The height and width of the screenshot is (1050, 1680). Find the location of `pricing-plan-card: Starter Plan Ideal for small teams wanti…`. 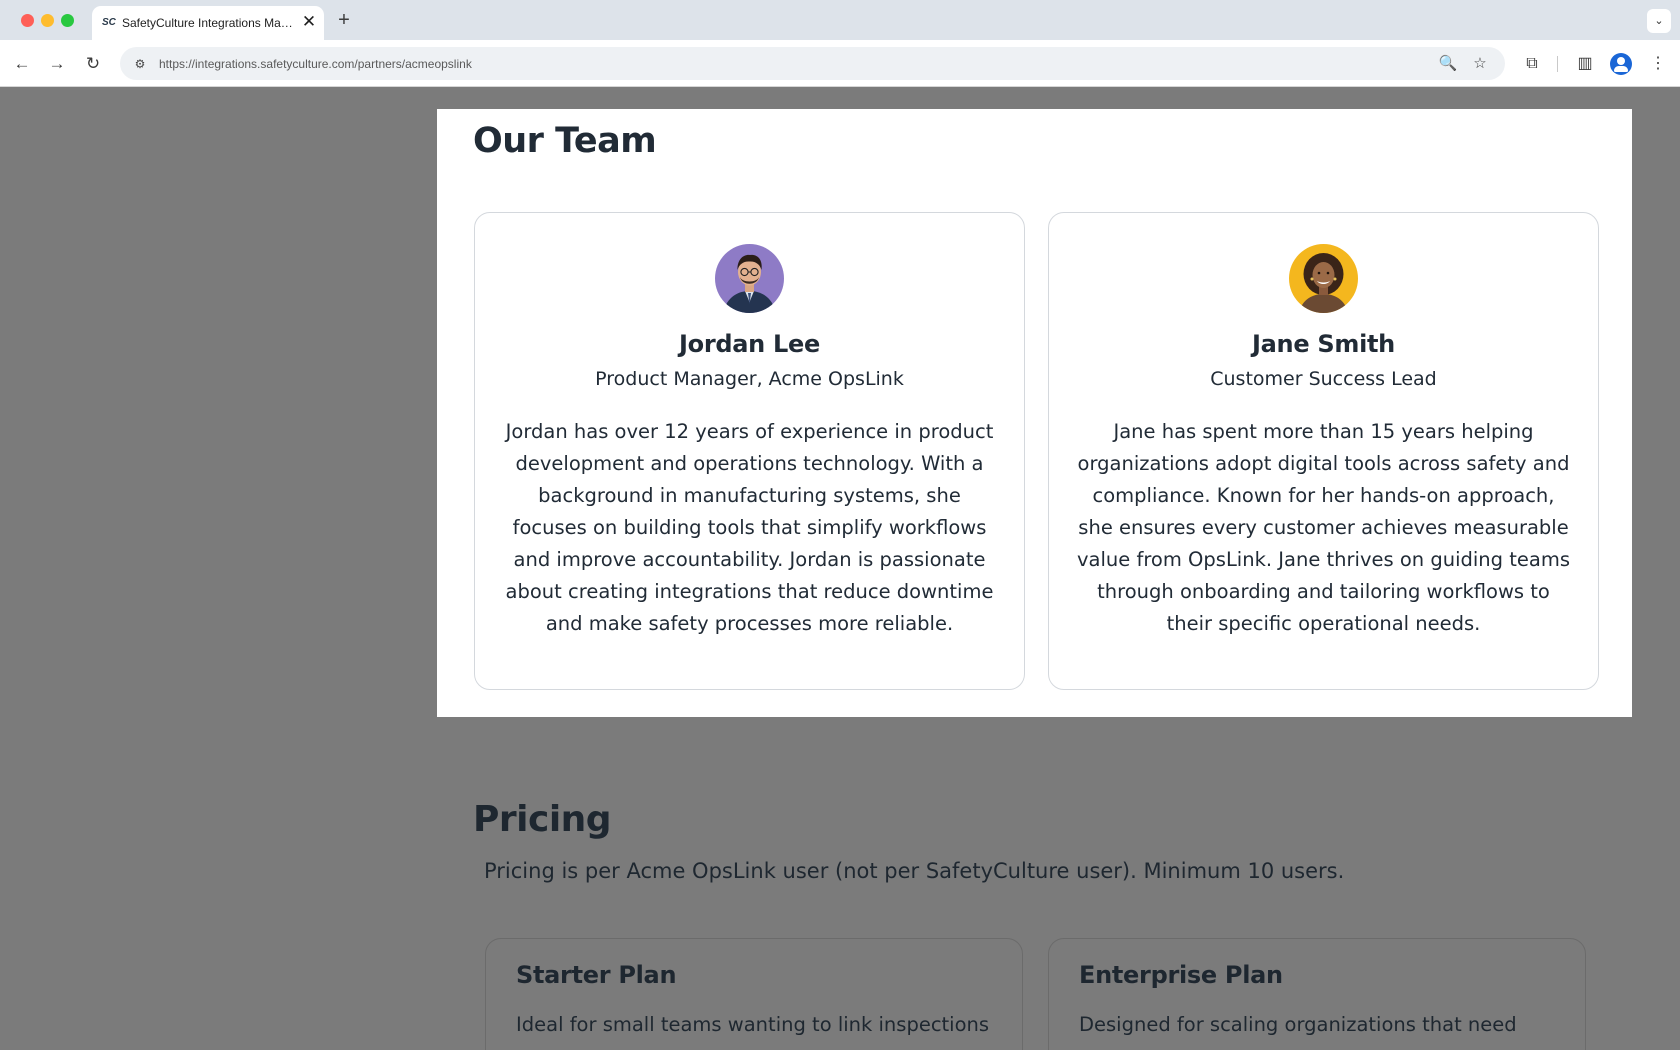

pricing-plan-card: Starter Plan Ideal for small teams wanti… is located at coordinates (754, 994).